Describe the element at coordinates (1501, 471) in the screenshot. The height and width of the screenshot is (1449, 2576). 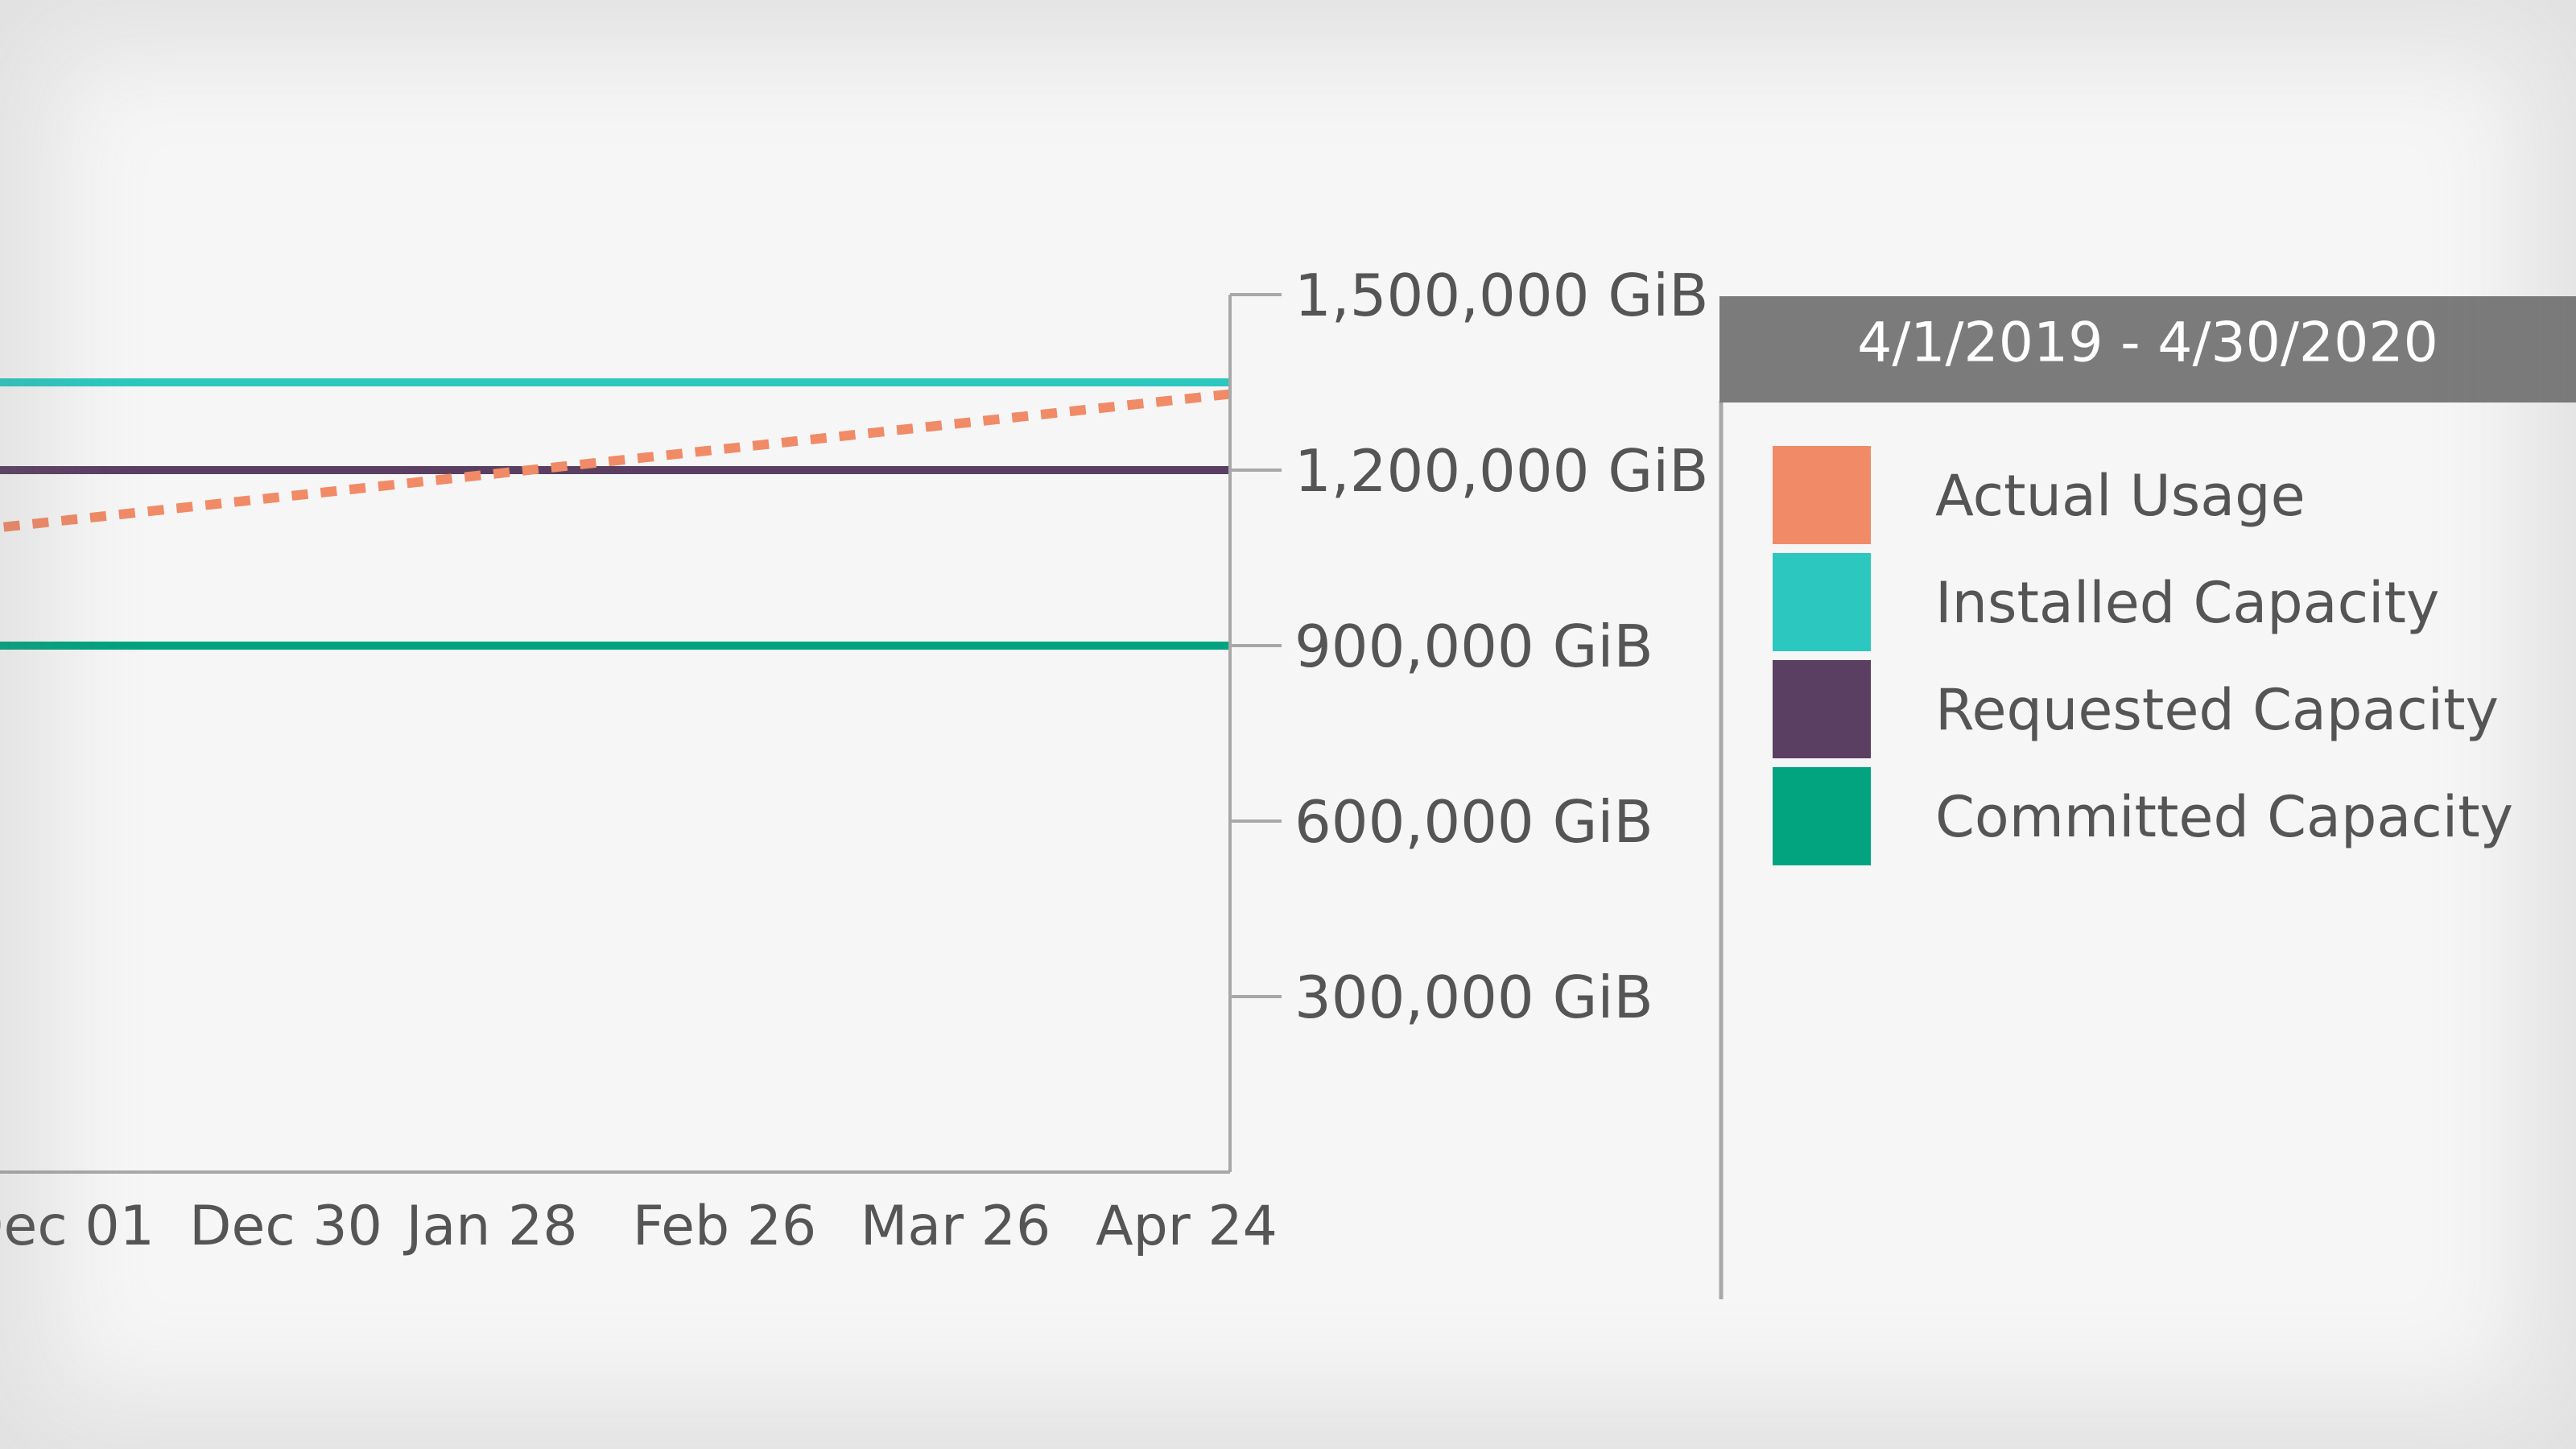
I see `y-tick-label: 1,200,000 GiB` at that location.